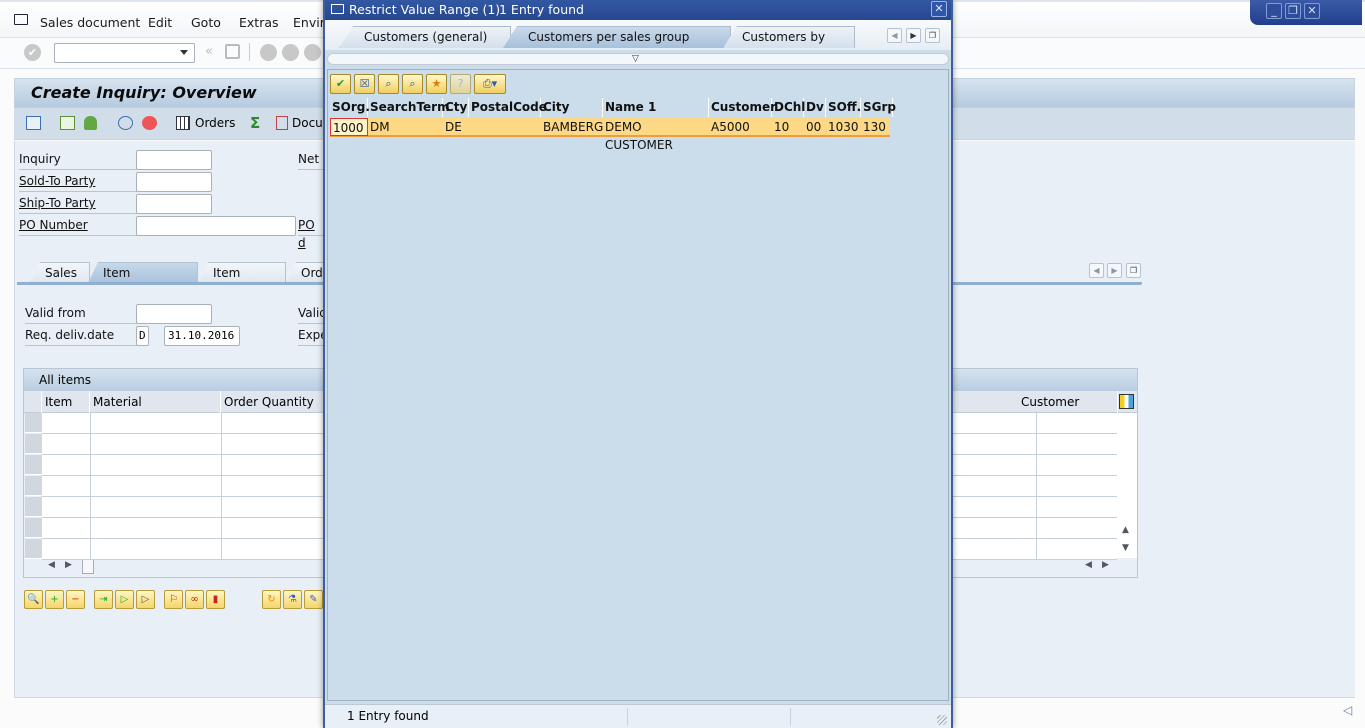 The width and height of the screenshot is (1365, 728). I want to click on sold-to-party-label: Sold-To Party, so click(78, 182).